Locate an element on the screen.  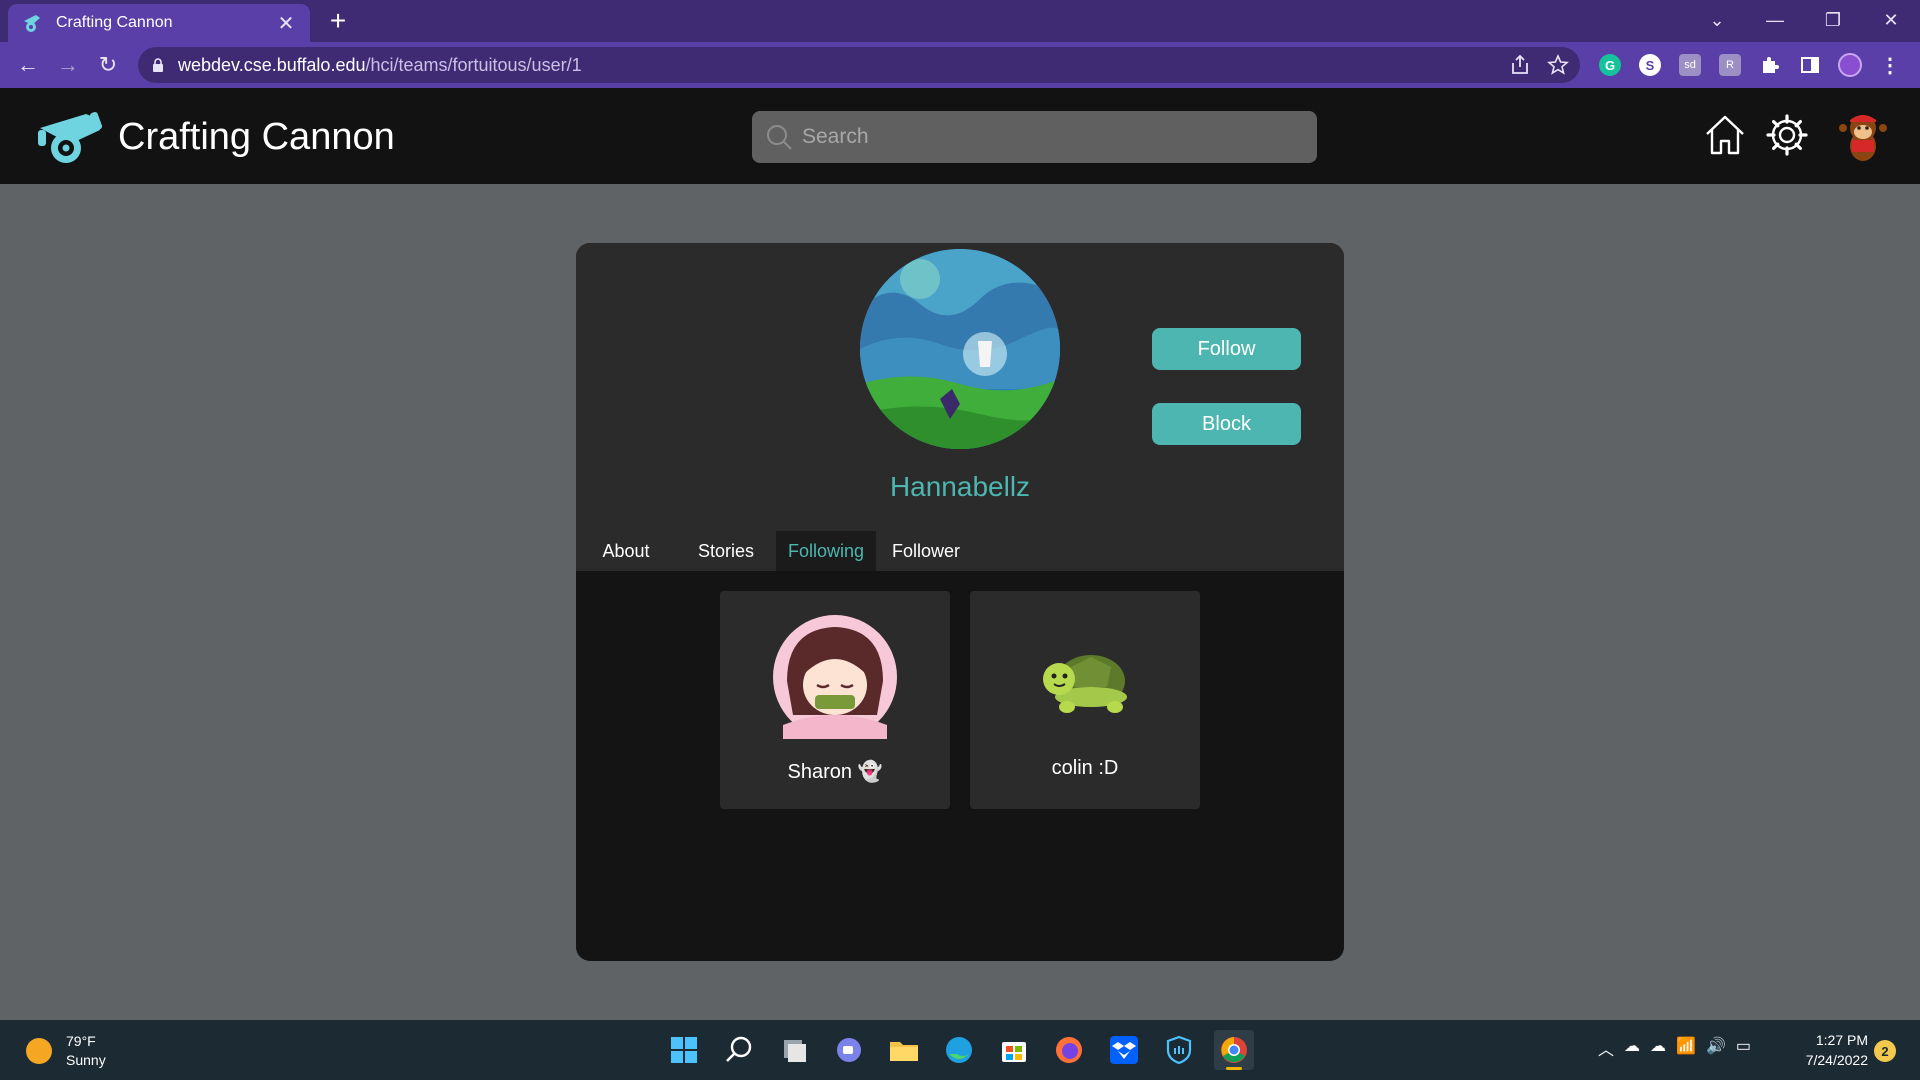
share-icon is located at coordinates (1520, 65).